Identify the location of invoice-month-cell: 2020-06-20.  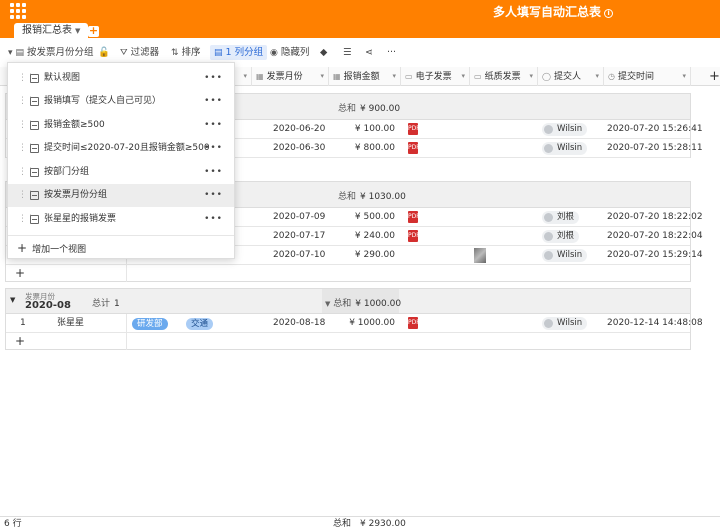
(299, 129).